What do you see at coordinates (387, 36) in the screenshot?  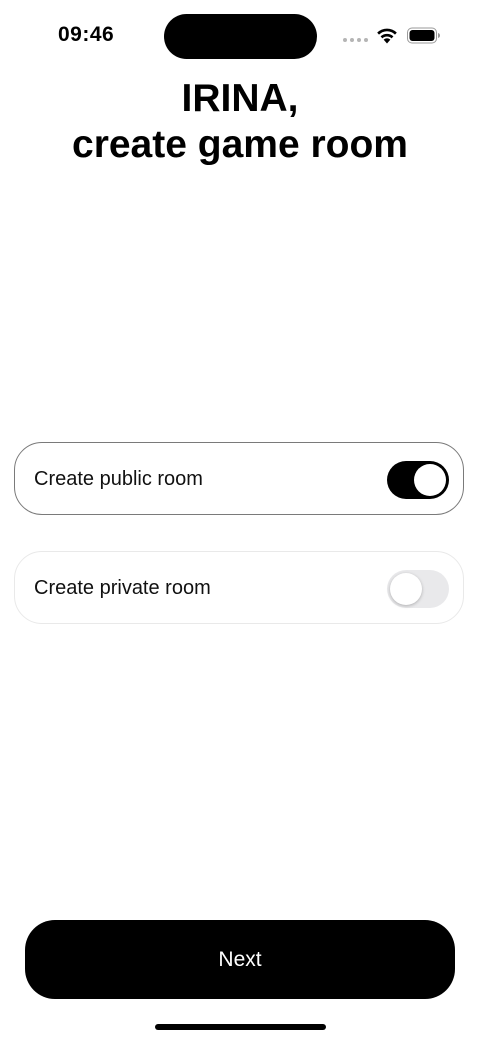 I see `wifi-icon` at bounding box center [387, 36].